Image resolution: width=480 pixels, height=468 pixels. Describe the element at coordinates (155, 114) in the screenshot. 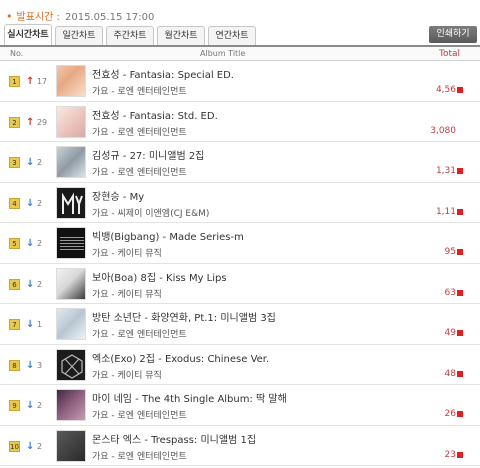

I see `song-title: 전효성 - Fantasia: Std. ED.` at that location.